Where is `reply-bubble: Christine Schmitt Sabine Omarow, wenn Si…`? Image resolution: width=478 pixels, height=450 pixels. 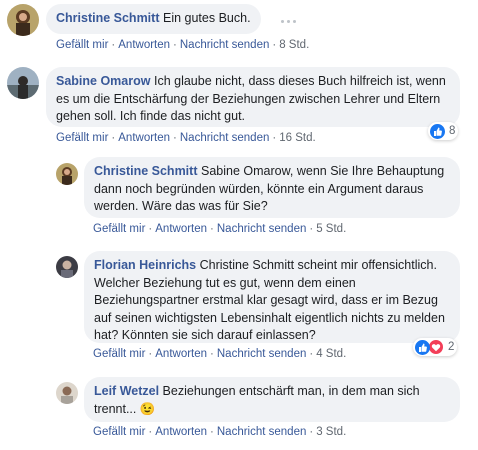 reply-bubble: Christine Schmitt Sabine Omarow, wenn Si… is located at coordinates (272, 187).